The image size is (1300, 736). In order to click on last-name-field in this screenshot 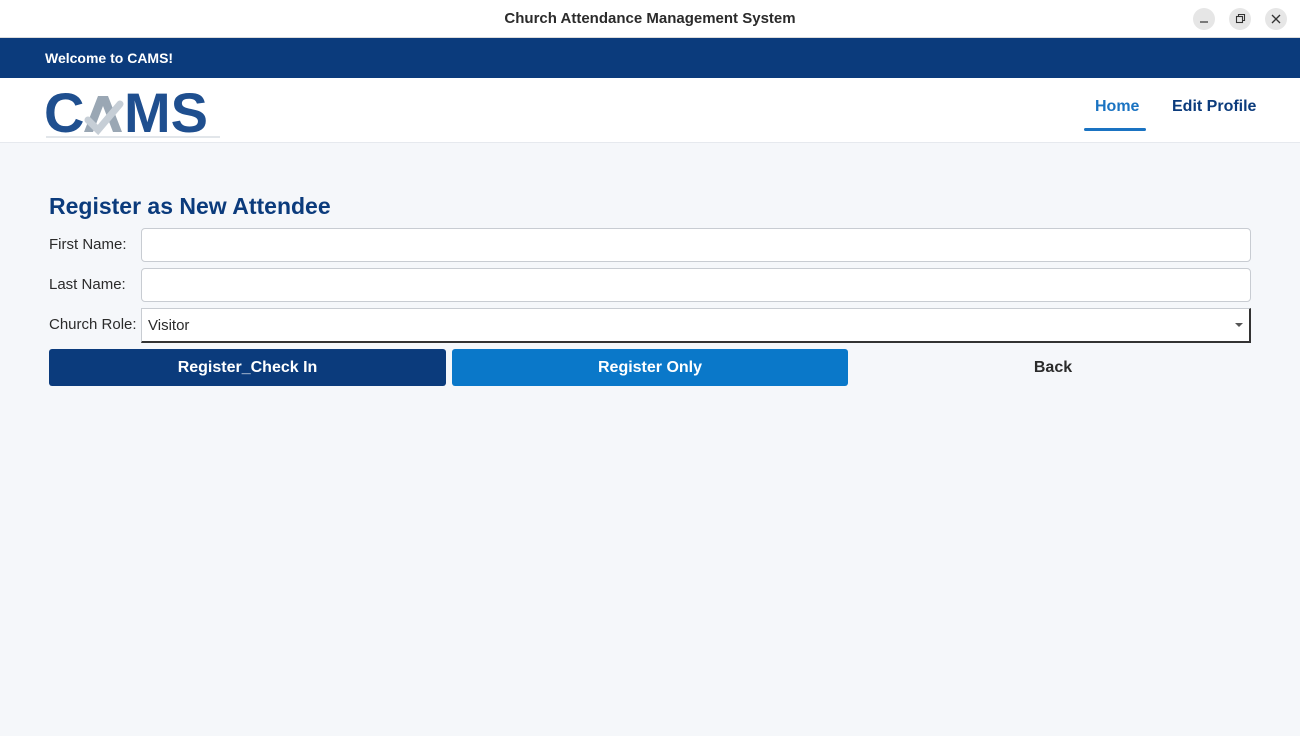, I will do `click(696, 285)`.